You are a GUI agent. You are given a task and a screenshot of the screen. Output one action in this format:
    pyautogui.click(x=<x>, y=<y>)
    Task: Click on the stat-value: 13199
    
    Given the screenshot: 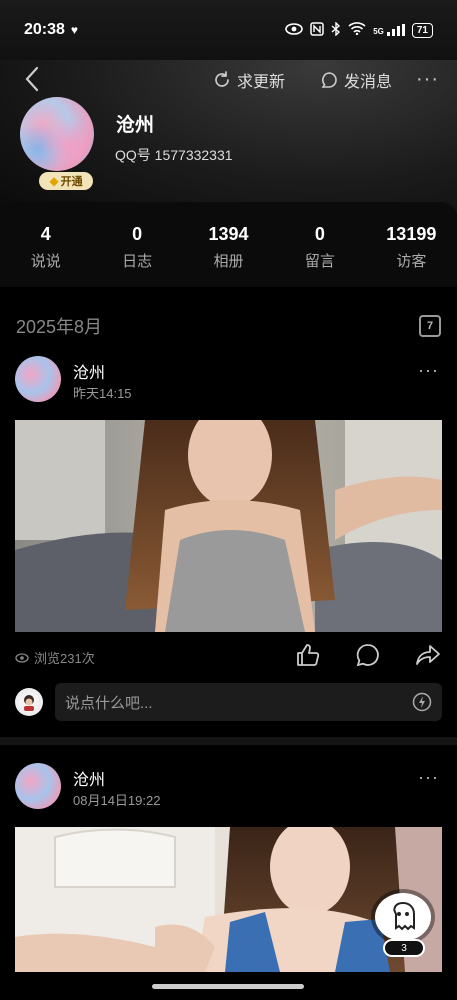 What is the action you would take?
    pyautogui.click(x=411, y=234)
    